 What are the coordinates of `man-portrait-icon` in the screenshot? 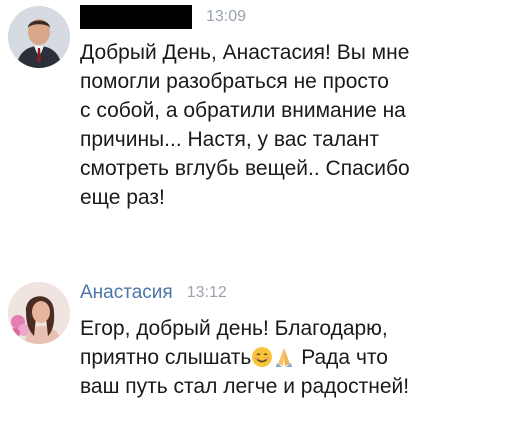 It's located at (39, 37).